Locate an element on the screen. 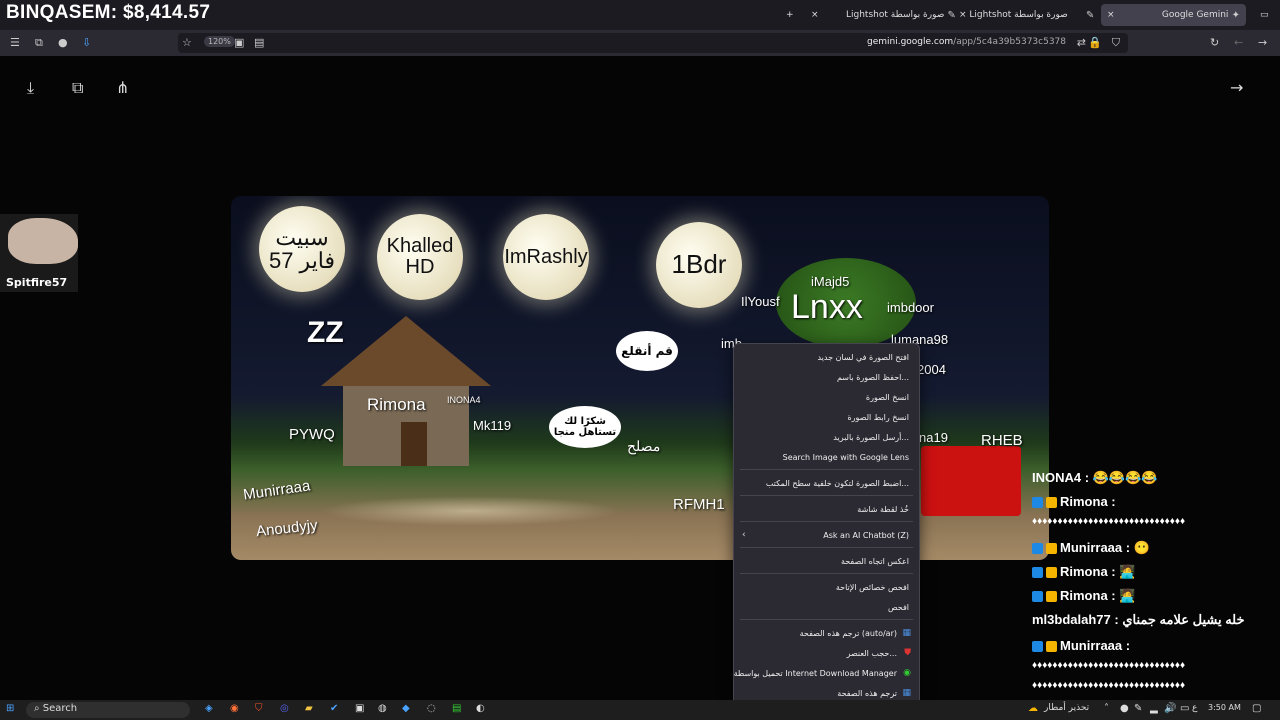  next-arrow-icon: → is located at coordinates (1236, 87).